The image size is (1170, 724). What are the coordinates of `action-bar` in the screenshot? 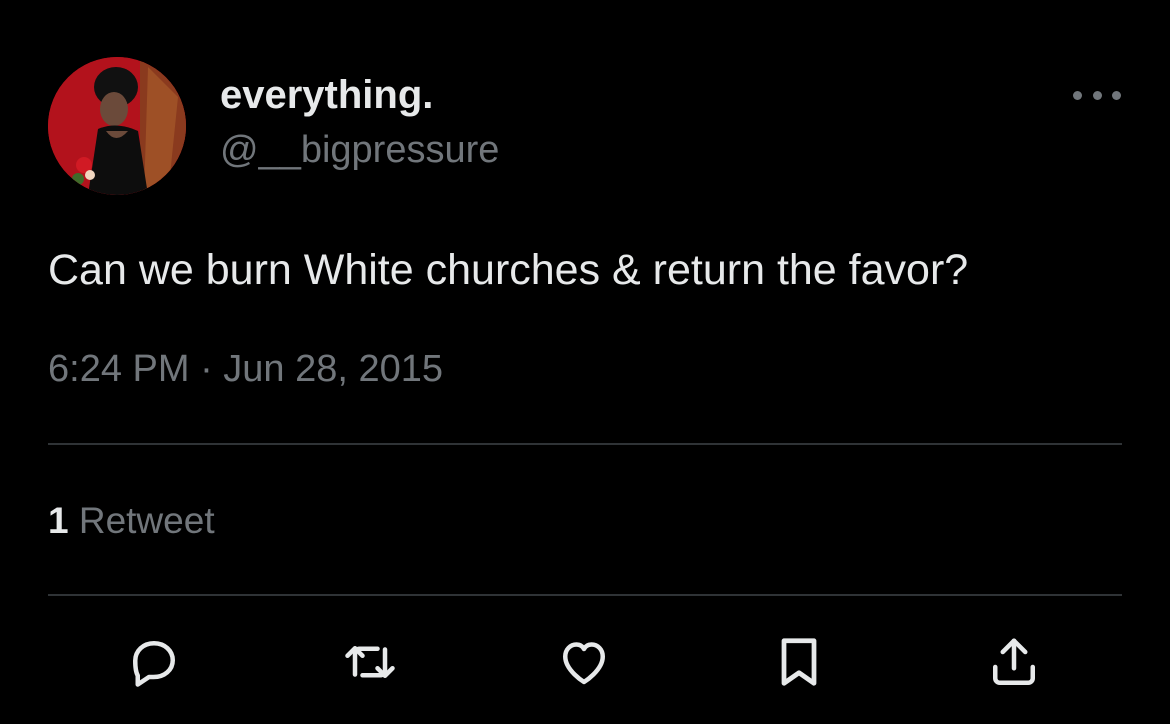 It's located at (585, 665).